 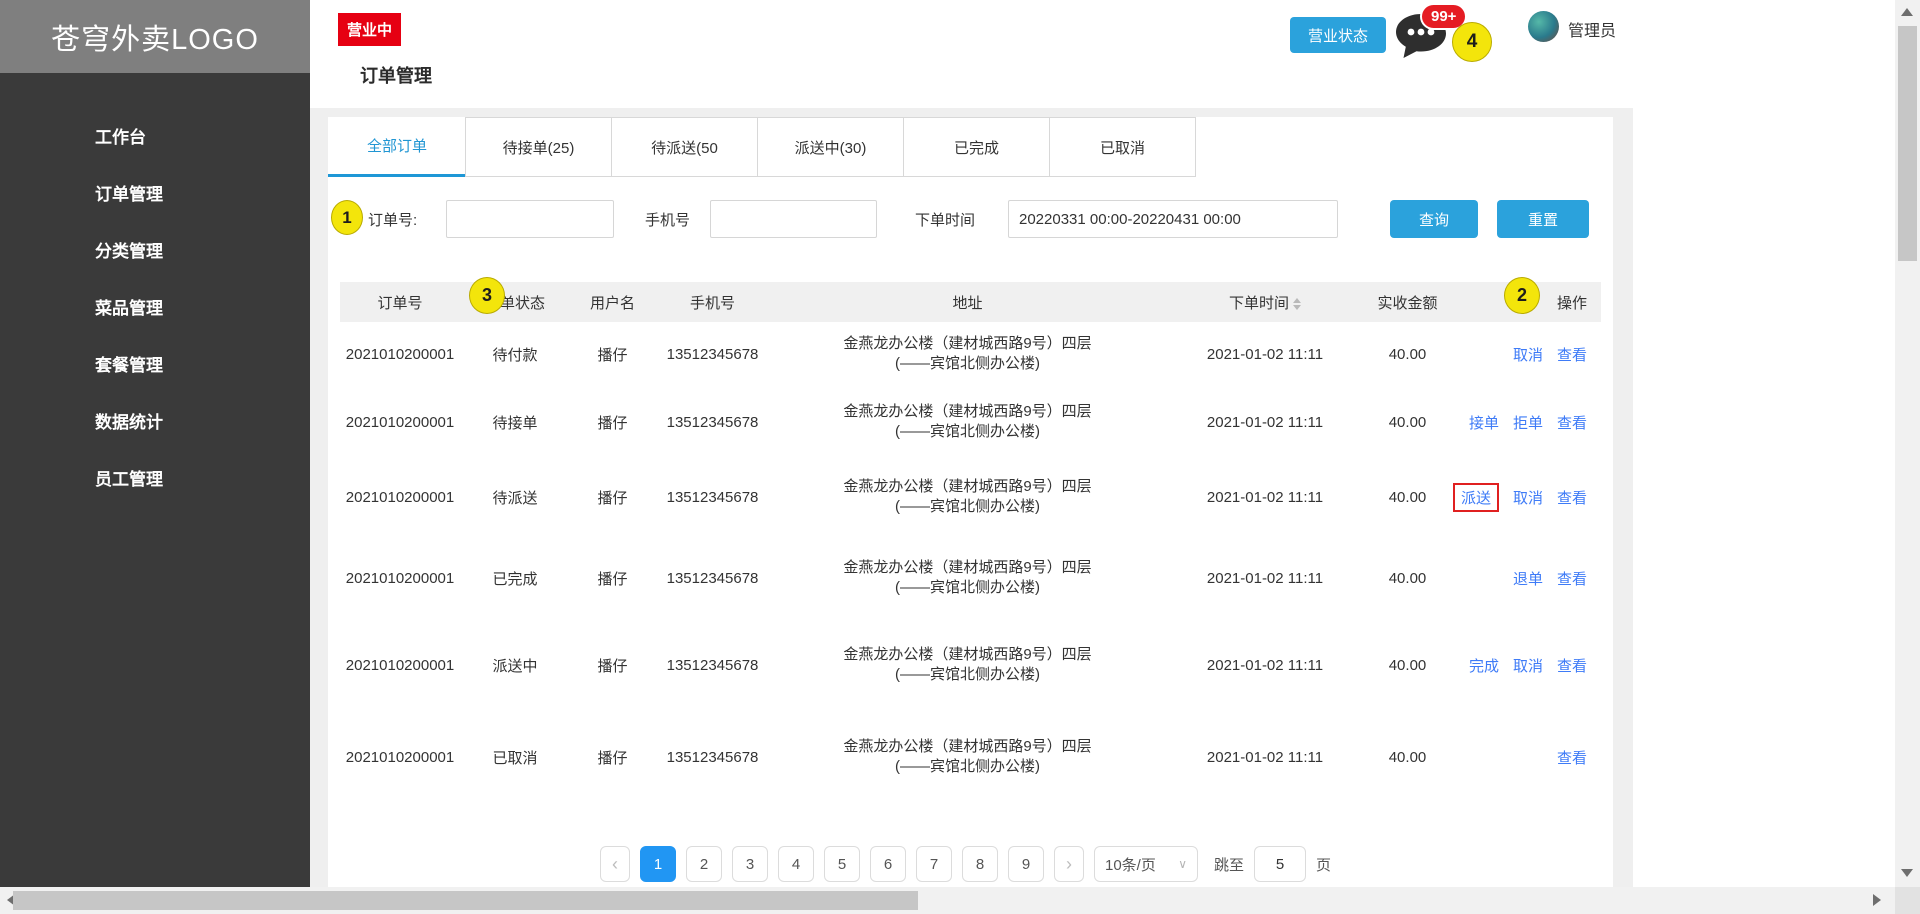 I want to click on tab-2: 待派送(50, so click(x=684, y=147).